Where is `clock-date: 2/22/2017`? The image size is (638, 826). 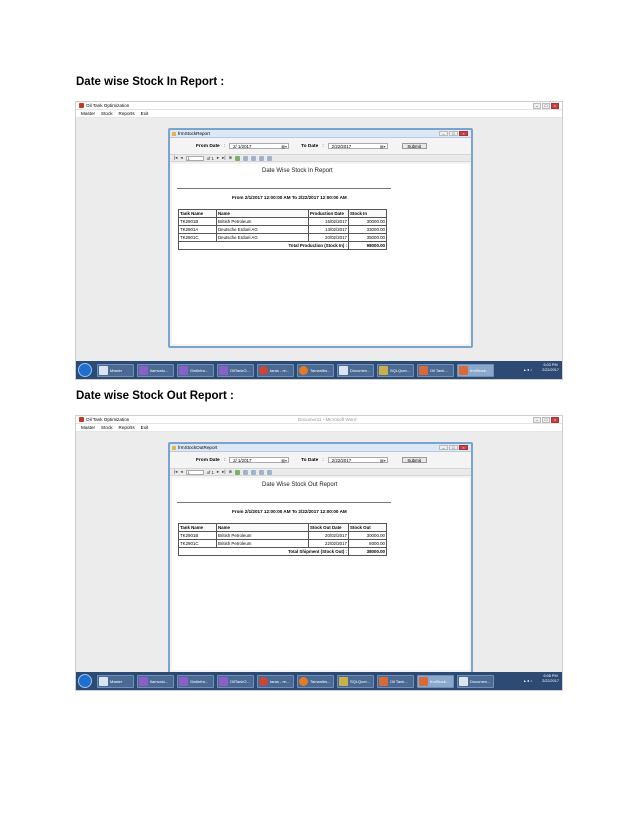 clock-date: 2/22/2017 is located at coordinates (550, 370).